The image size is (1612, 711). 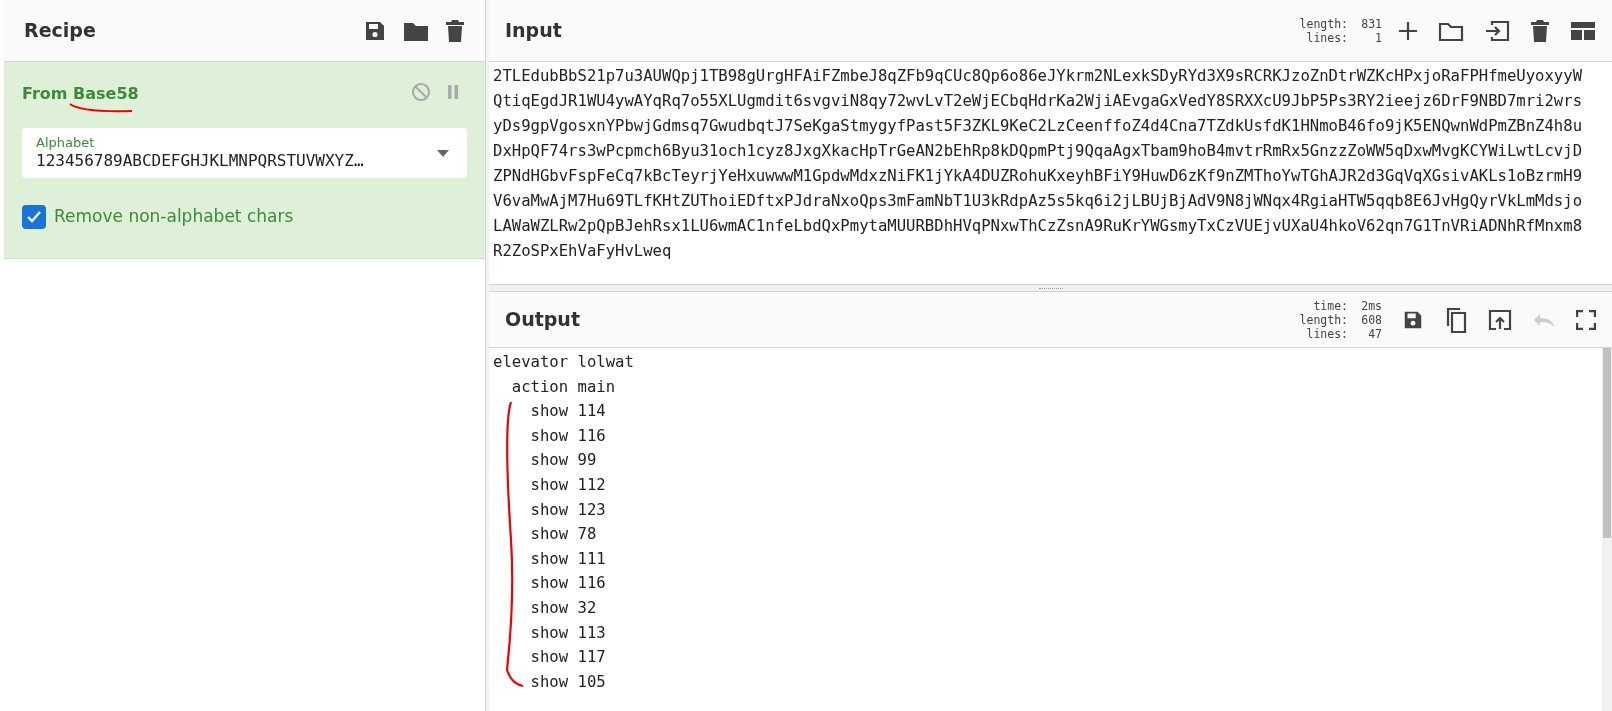 What do you see at coordinates (1038, 176) in the screenshot?
I see `text-line: ZPNdHGbvFspFeCq7kBcTeyrjYeHxuwwwM1GpdwMdxzNiFK1jYkA4DUZRohuKxeyhBFiY9HuwD6zKf9nZMThoYwTGhAJR2d3GqVqXGsivAKLs1oBzrmH9` at bounding box center [1038, 176].